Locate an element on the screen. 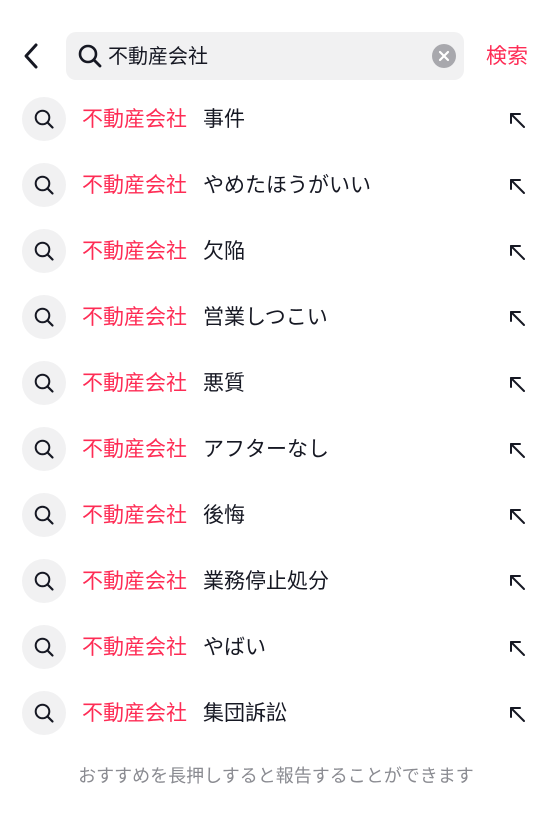 This screenshot has width=552, height=824. suggestion-rest: やばい is located at coordinates (234, 647).